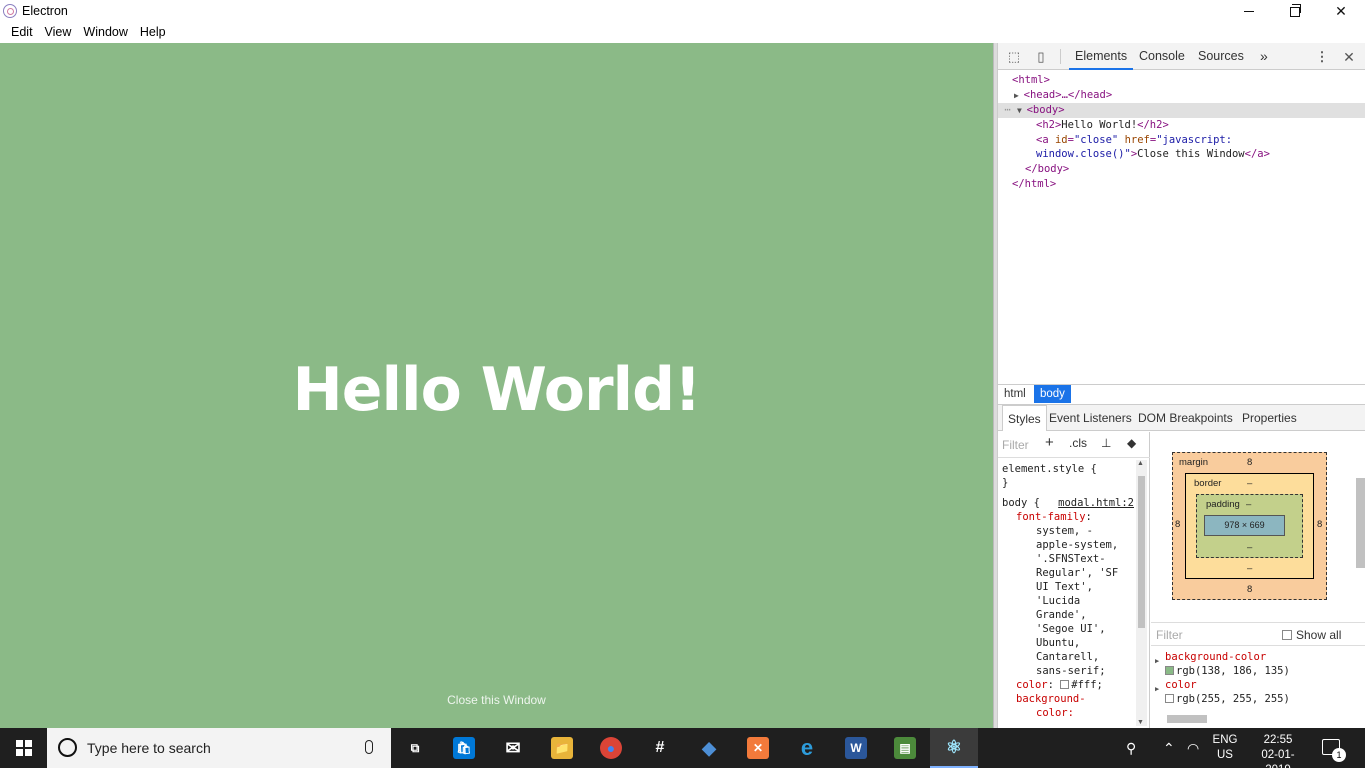 The height and width of the screenshot is (768, 1365). I want to click on styles-scrollbar: ▲ ▼, so click(1141, 593).